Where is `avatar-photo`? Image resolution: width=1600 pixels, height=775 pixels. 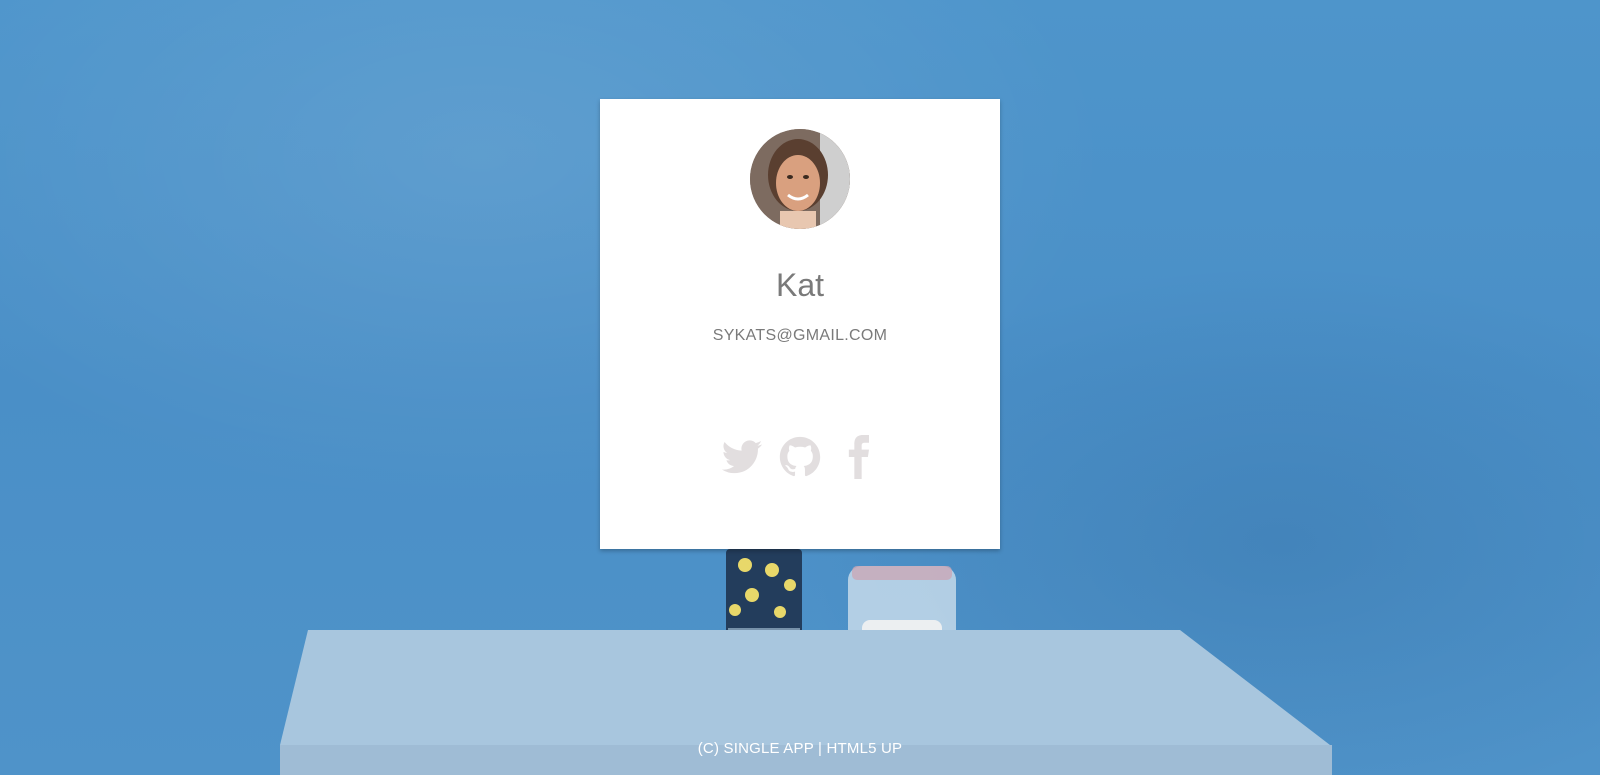
avatar-photo is located at coordinates (800, 179).